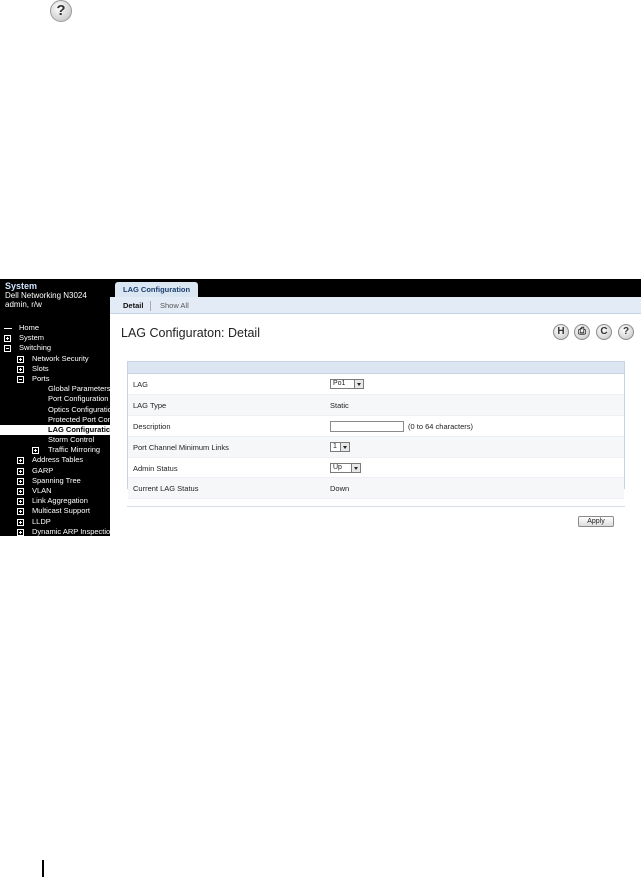 This screenshot has width=641, height=877. I want to click on sidebar-item: LLDP, so click(55, 522).